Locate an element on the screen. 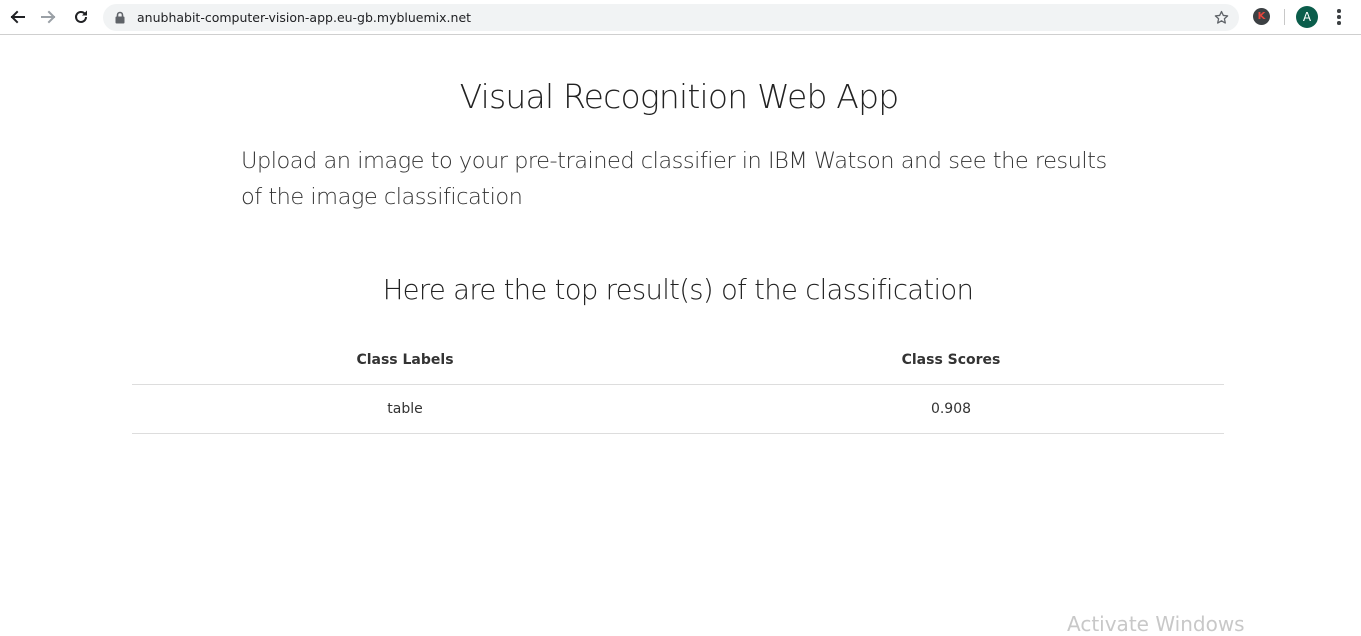 Image resolution: width=1361 pixels, height=636 pixels. table-header-row: Class Labels Class Scores is located at coordinates (678, 360).